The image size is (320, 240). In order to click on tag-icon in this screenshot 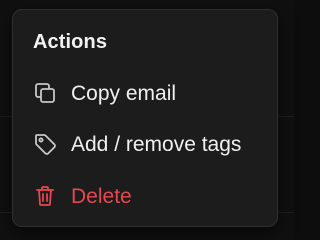, I will do `click(45, 144)`.